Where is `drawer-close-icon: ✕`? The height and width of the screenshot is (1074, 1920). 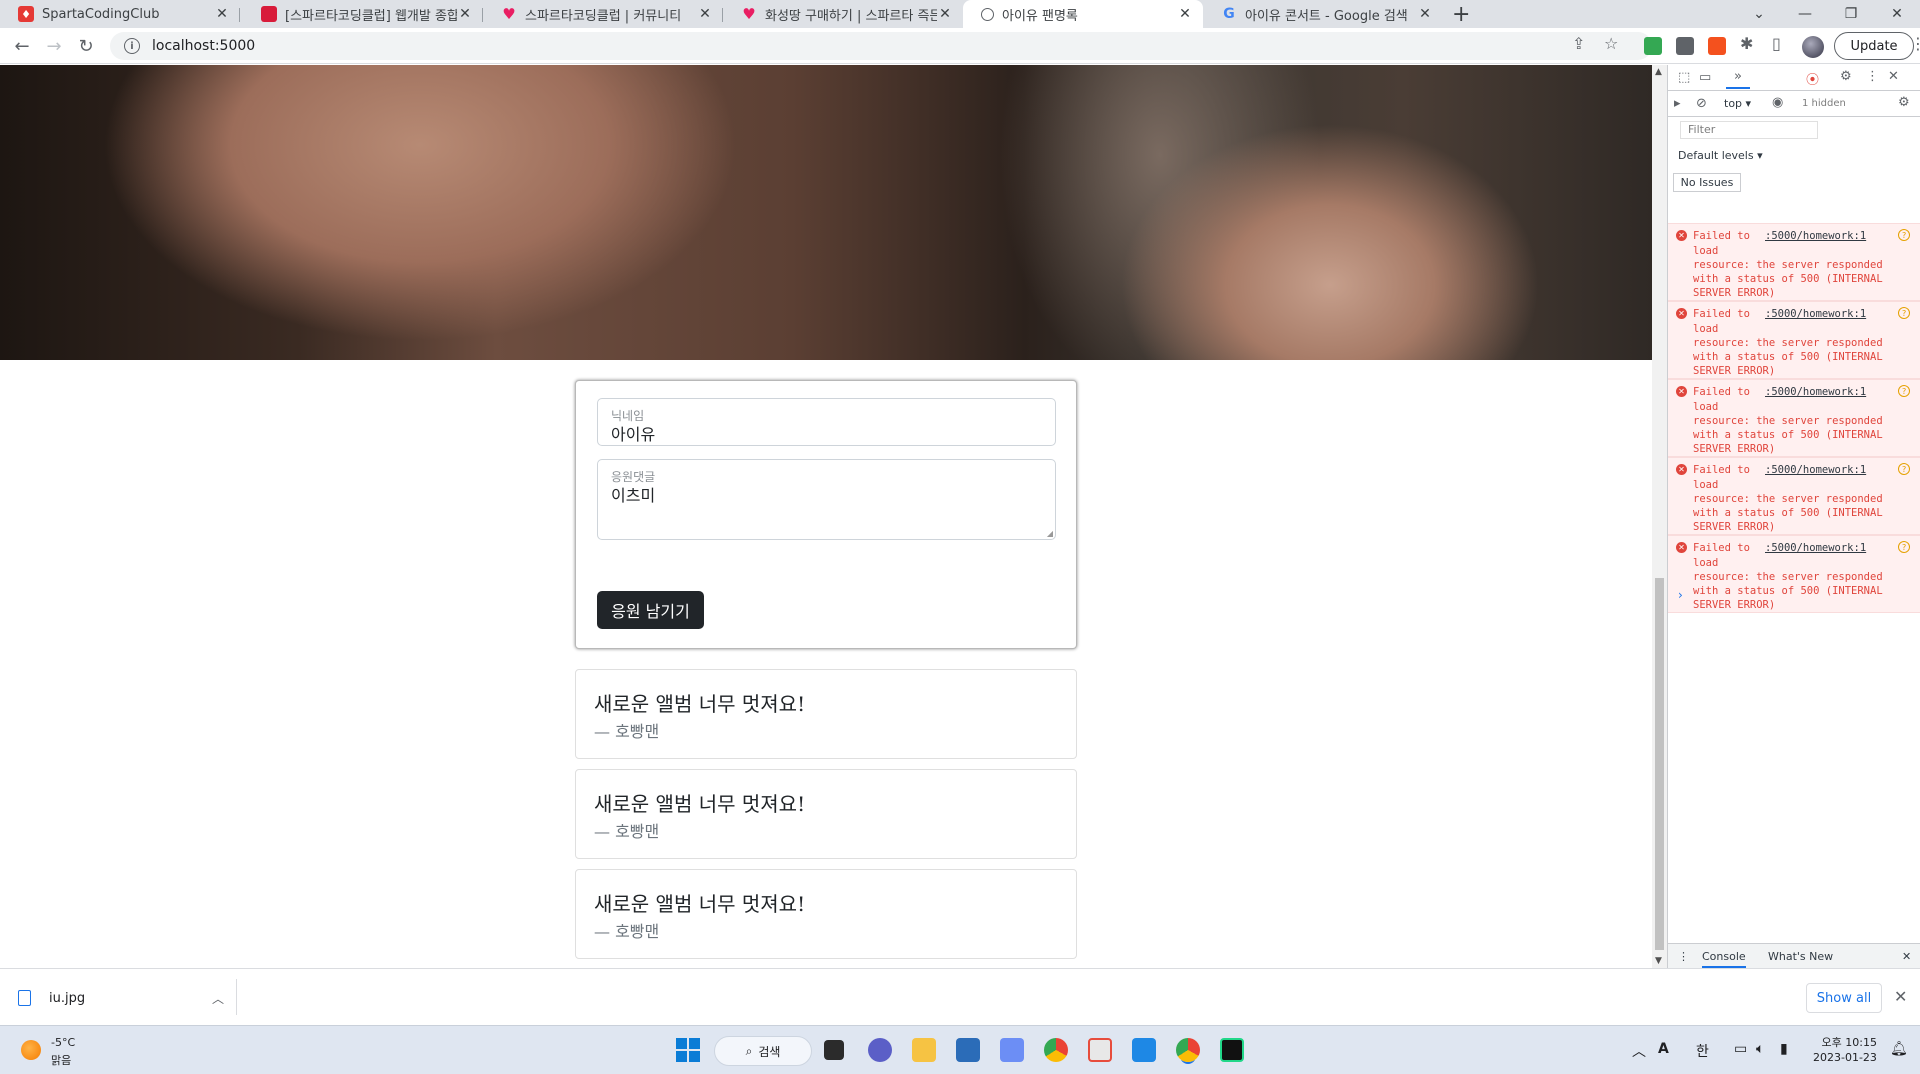 drawer-close-icon: ✕ is located at coordinates (1906, 956).